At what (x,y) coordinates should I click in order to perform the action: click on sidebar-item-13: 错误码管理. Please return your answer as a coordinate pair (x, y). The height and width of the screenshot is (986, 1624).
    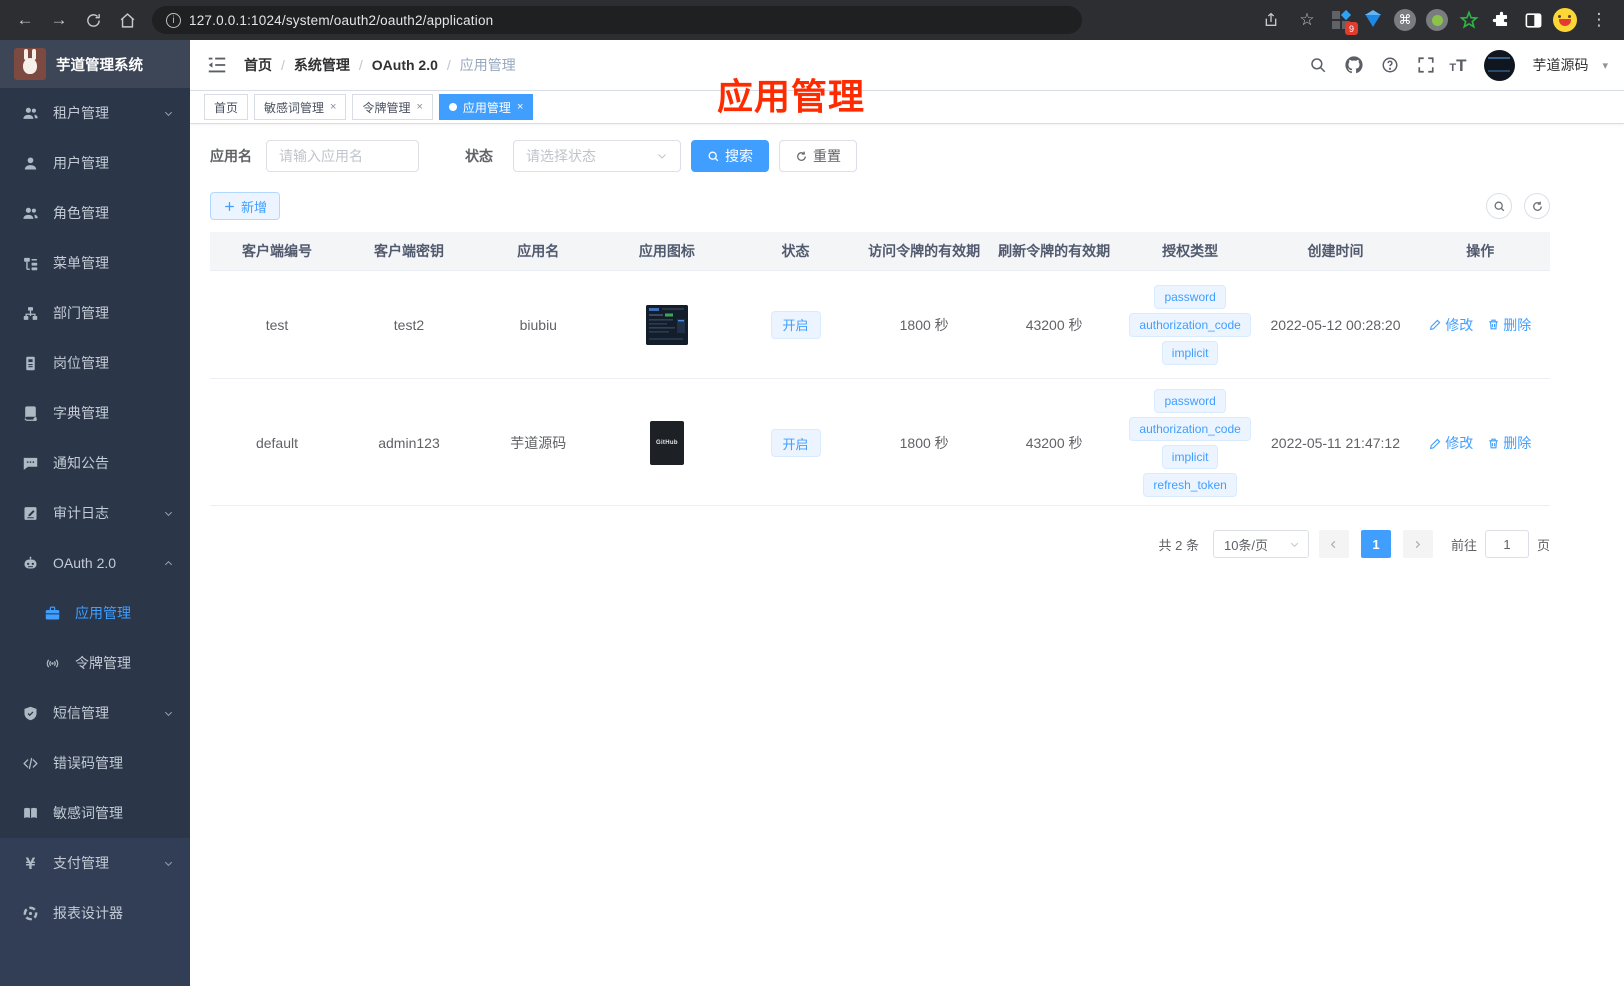
    Looking at the image, I should click on (95, 763).